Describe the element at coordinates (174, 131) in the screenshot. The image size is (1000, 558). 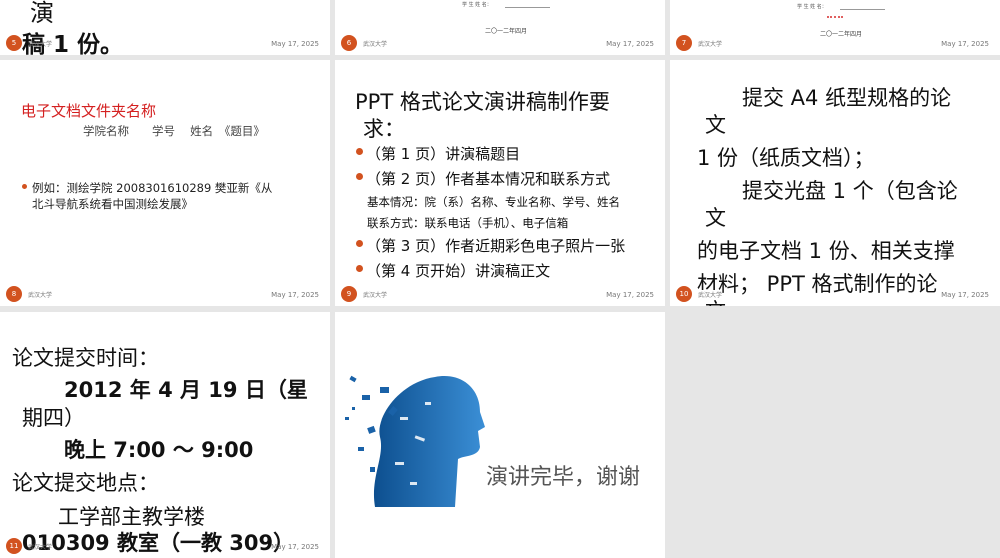
I see `slide-fields: 学院名称 学号 姓名 《题目》` at that location.